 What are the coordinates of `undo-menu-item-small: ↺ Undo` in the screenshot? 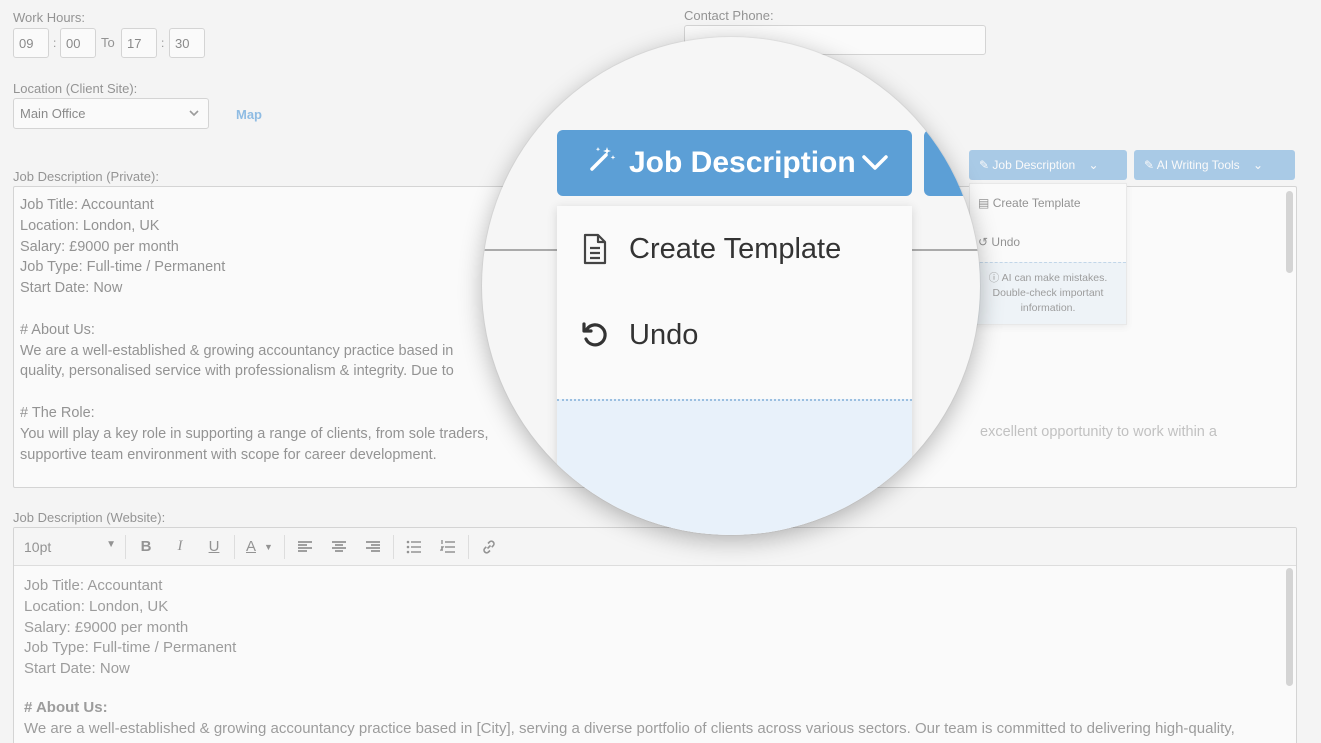 It's located at (1048, 242).